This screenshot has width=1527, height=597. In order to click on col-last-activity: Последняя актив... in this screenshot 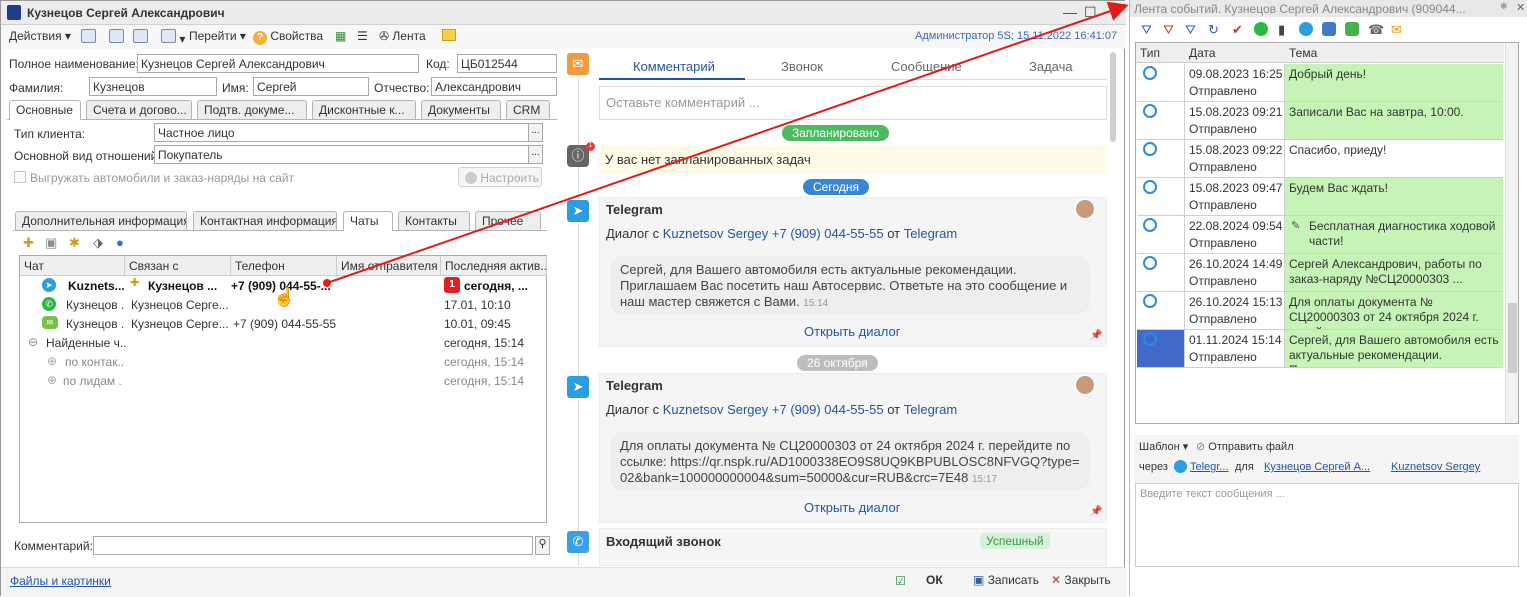, I will do `click(494, 266)`.